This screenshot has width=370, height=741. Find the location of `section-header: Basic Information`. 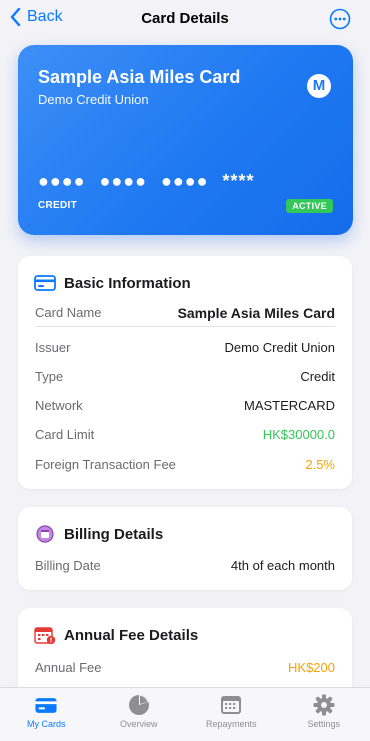

section-header: Basic Information is located at coordinates (112, 283).